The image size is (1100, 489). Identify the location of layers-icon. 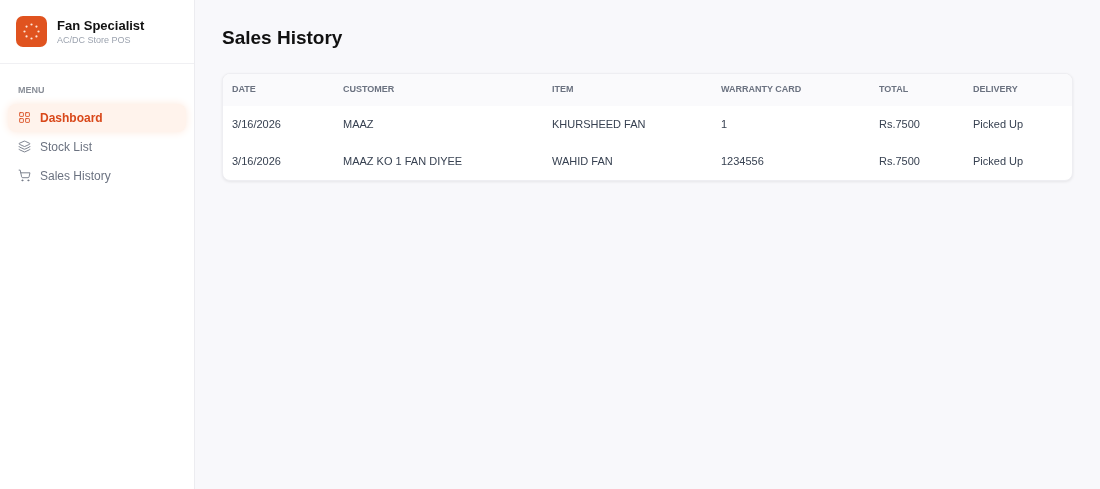
(24, 146).